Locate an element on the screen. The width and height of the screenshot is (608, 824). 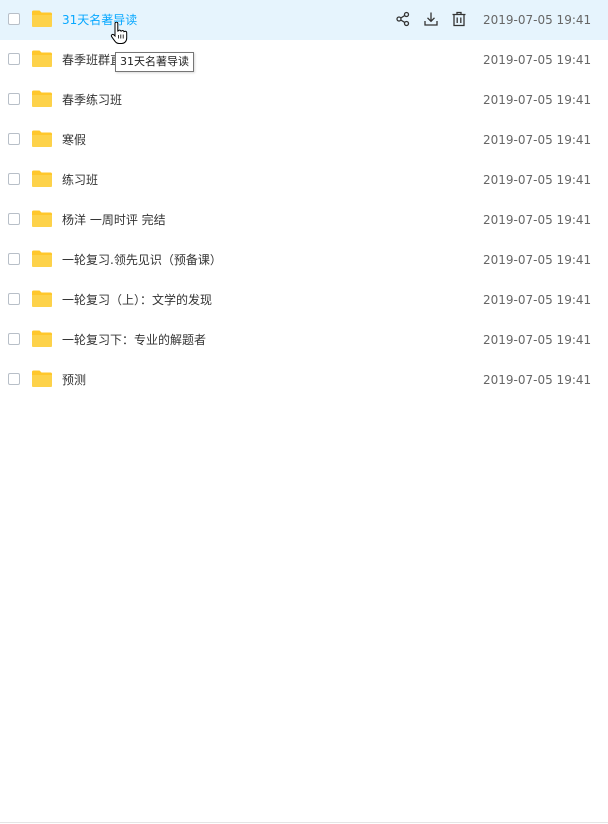
file-row: 一轮复习.领先见识（预备课） 2019-07-05 19:41 is located at coordinates (304, 260).